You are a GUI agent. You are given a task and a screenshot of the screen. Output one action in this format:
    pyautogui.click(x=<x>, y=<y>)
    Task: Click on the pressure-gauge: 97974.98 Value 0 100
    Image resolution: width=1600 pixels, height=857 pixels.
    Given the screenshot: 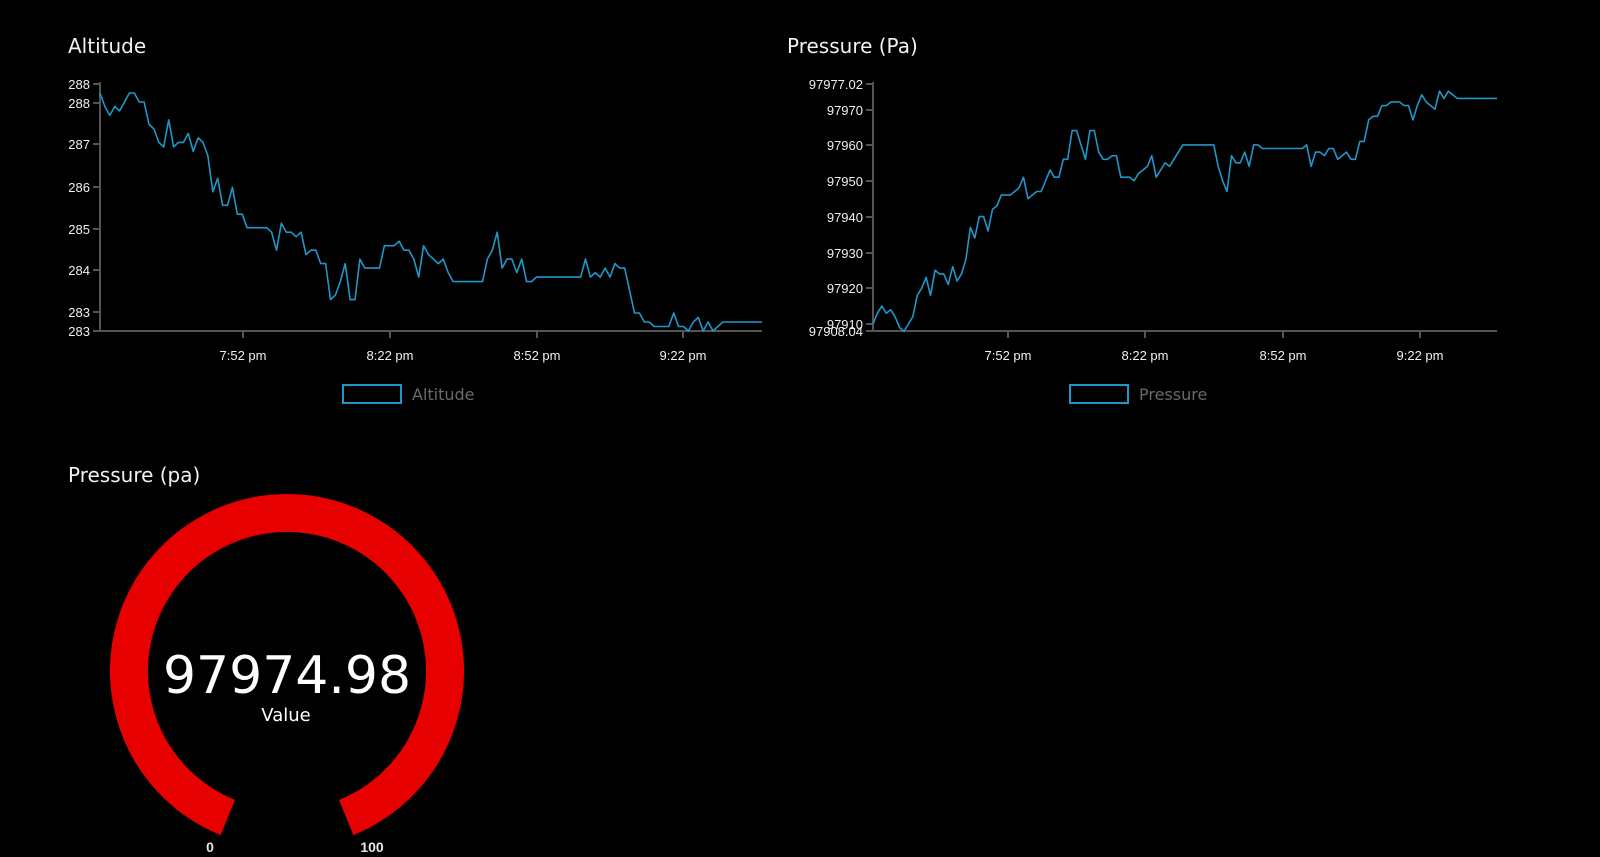 What is the action you would take?
    pyautogui.click(x=287, y=674)
    